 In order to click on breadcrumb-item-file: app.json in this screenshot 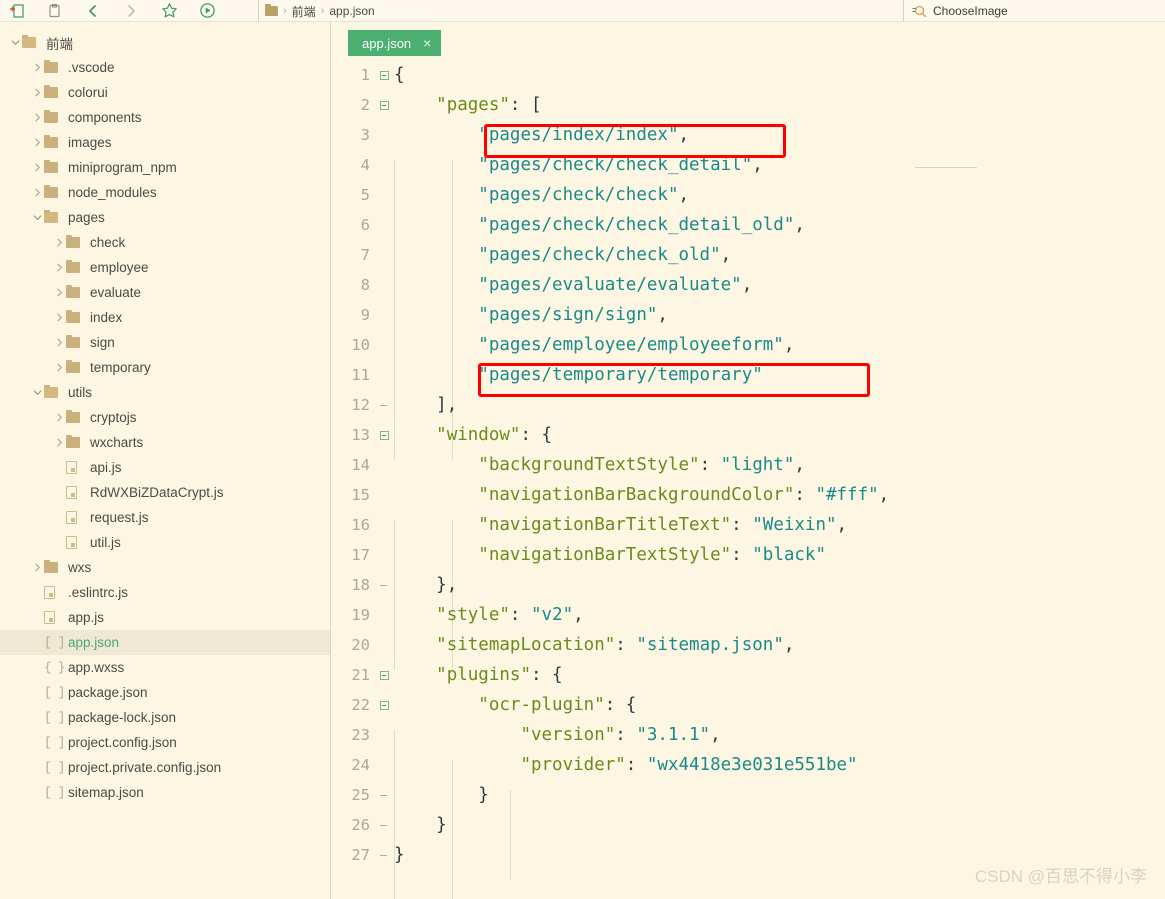, I will do `click(351, 11)`.